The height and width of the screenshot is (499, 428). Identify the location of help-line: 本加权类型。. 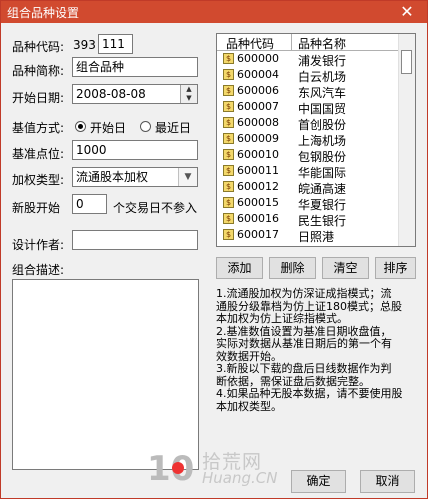
(249, 406).